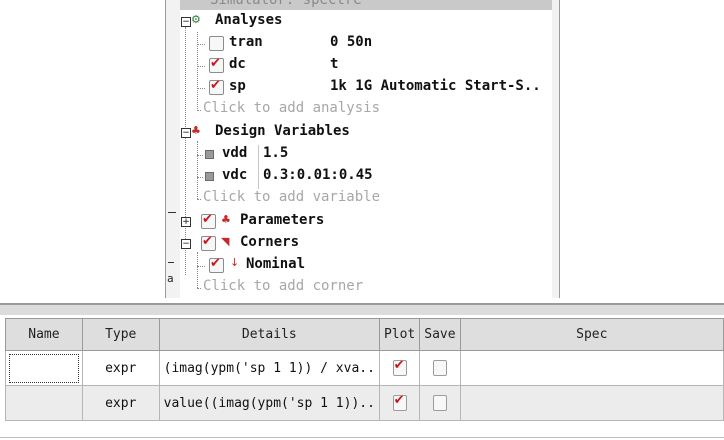  I want to click on left-strip-text: a, so click(170, 278).